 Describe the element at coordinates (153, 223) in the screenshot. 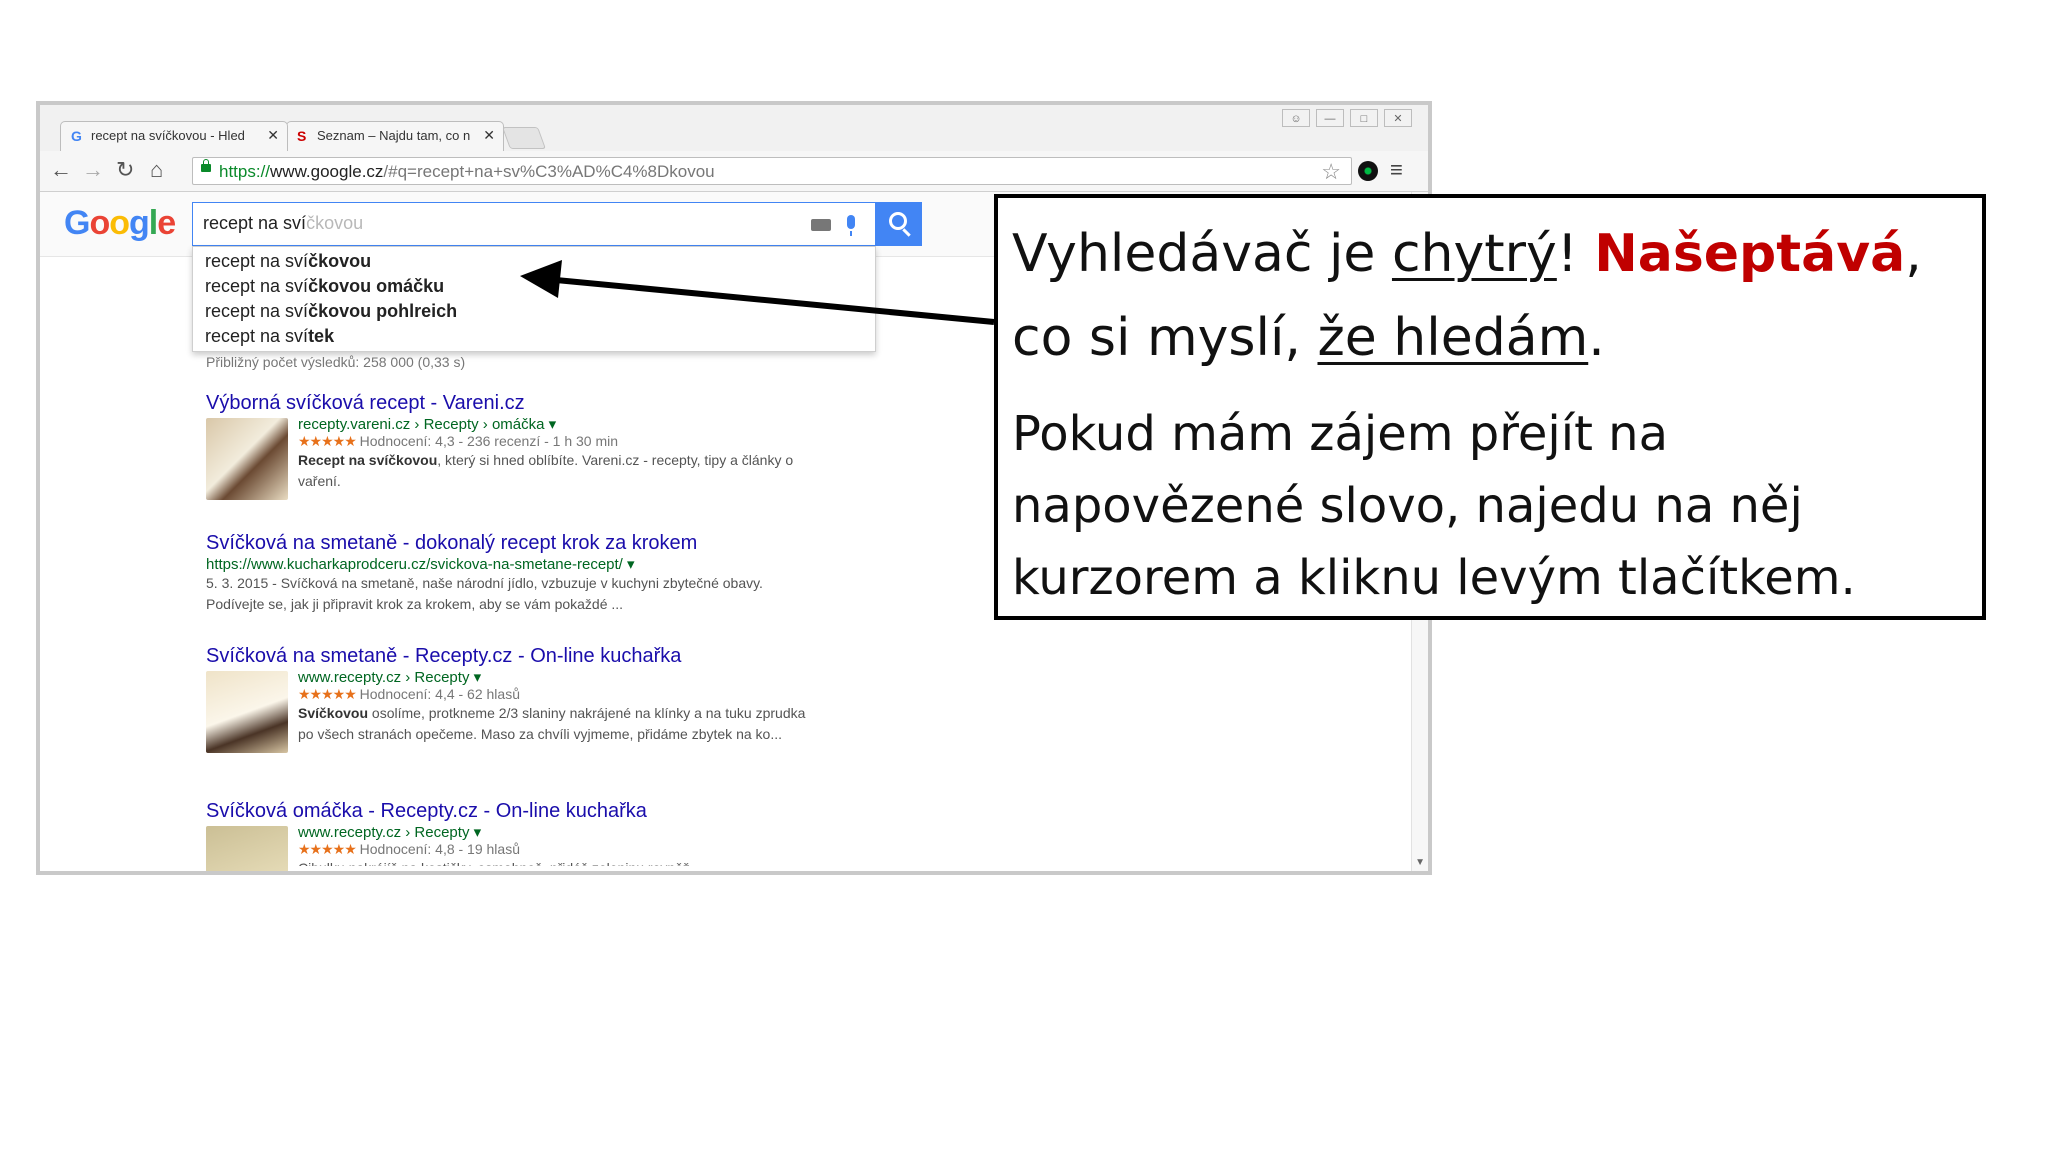

I see `logo-letter: l` at that location.